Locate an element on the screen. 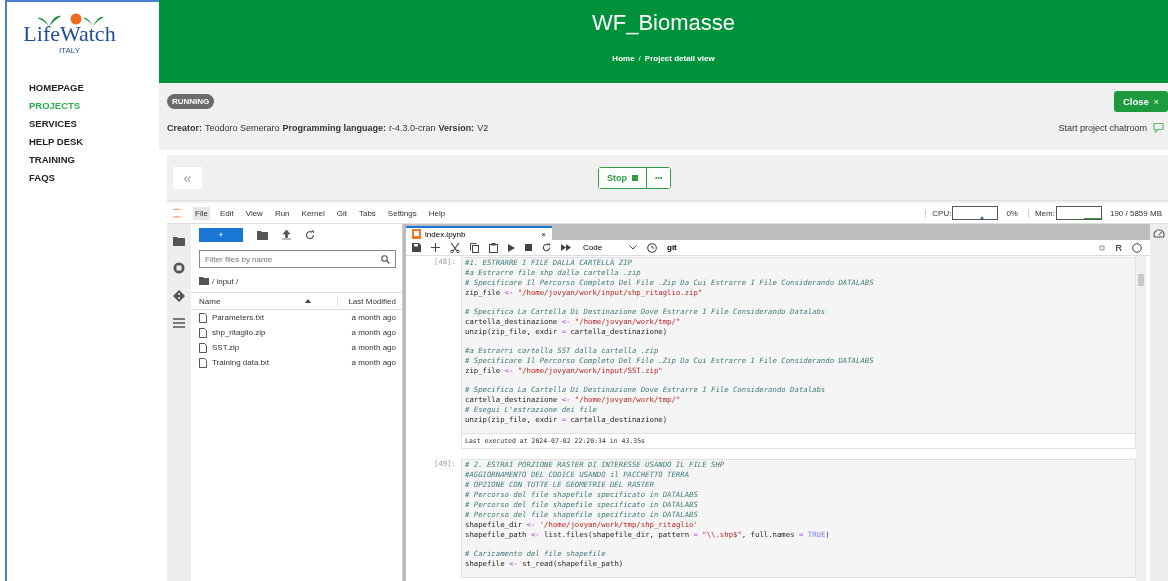 The width and height of the screenshot is (1168, 581). menu-item: Run is located at coordinates (282, 213).